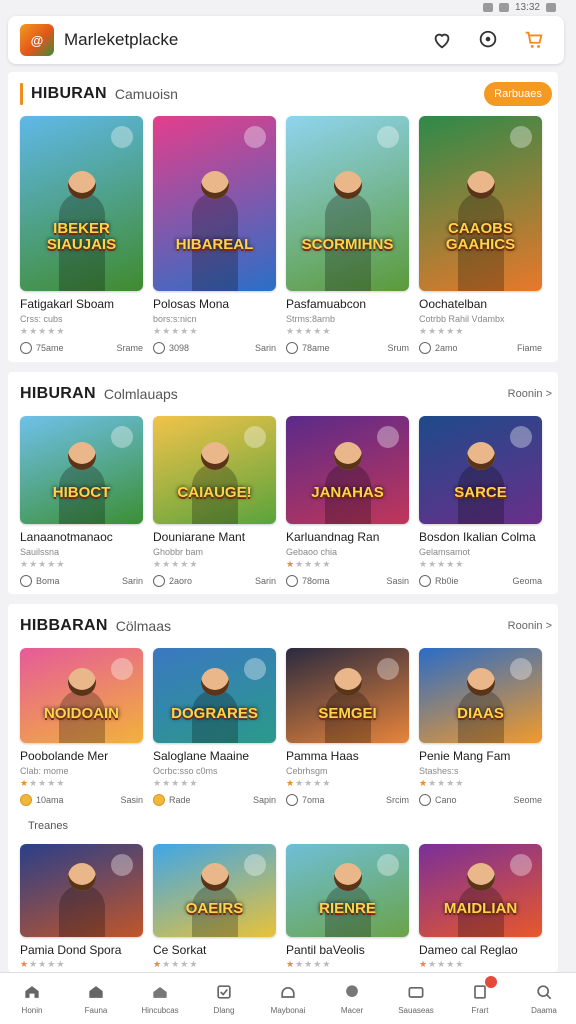 This screenshot has height=1024, width=576. What do you see at coordinates (347, 203) in the screenshot?
I see `game-thumbnail: SCORMIHNS` at bounding box center [347, 203].